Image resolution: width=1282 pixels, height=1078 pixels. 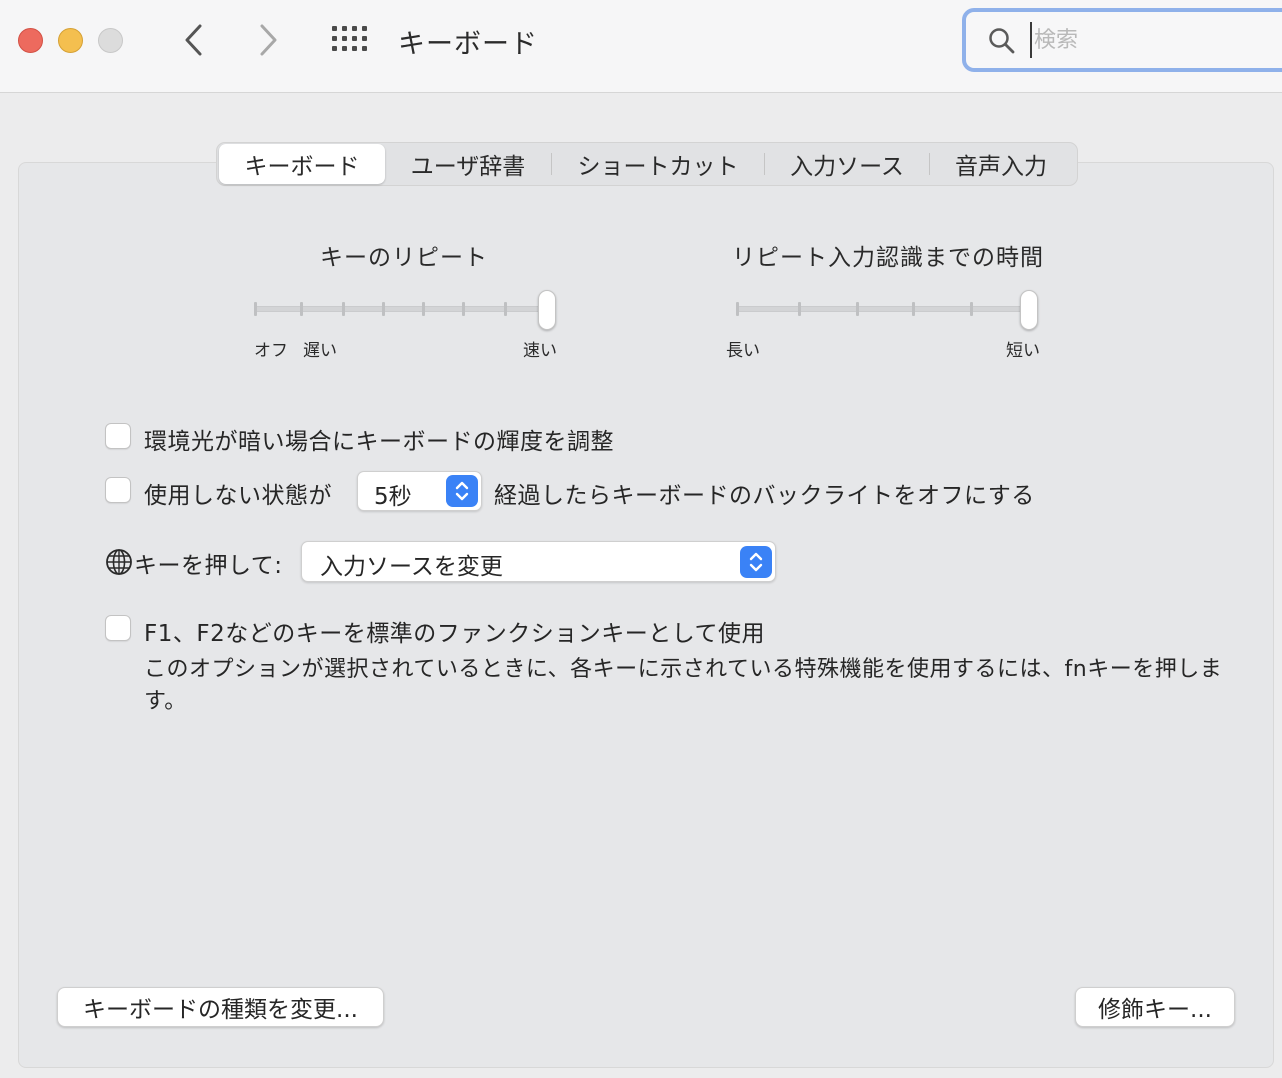 What do you see at coordinates (468, 44) in the screenshot?
I see `window-title: キーボード` at bounding box center [468, 44].